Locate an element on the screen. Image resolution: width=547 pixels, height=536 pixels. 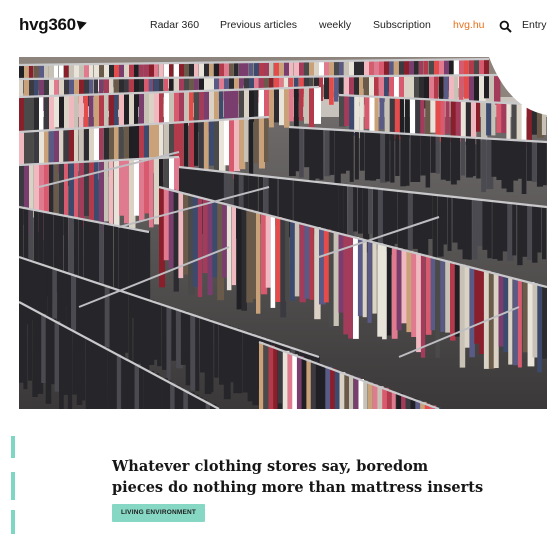
hvg360-logo: hvg360 is located at coordinates (54, 25).